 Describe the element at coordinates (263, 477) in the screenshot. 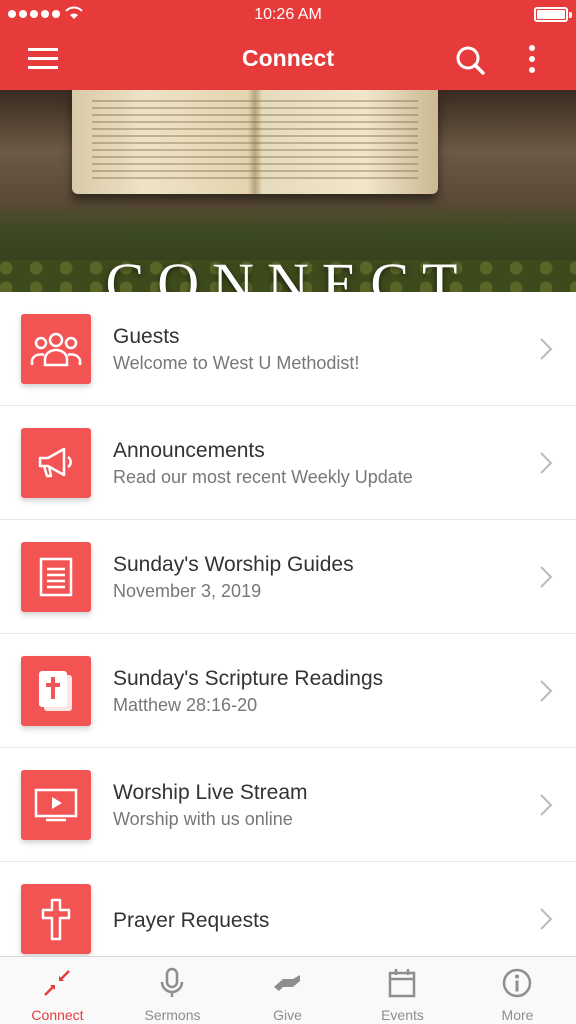

I see `list-item-subtitle: Read our most recent Weekly Update` at that location.